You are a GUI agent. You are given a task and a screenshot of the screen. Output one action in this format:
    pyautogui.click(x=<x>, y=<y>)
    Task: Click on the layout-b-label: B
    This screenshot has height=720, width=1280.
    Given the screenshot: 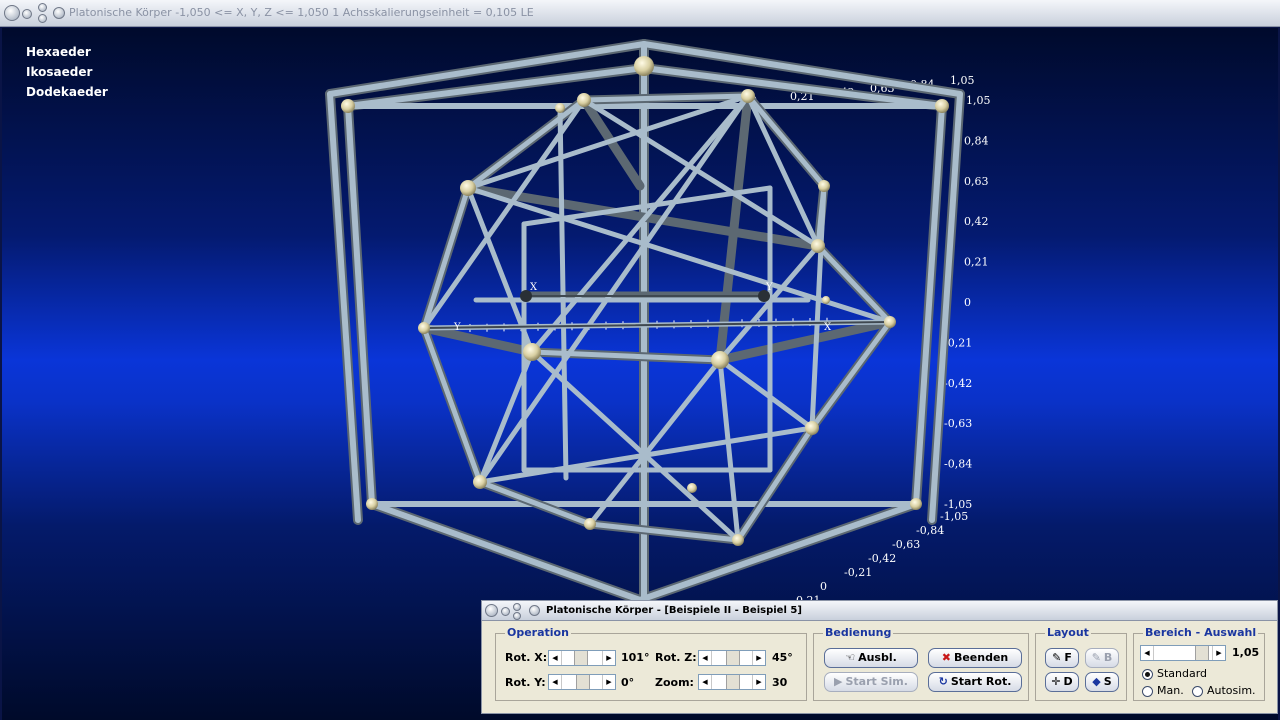 What is the action you would take?
    pyautogui.click(x=1108, y=657)
    